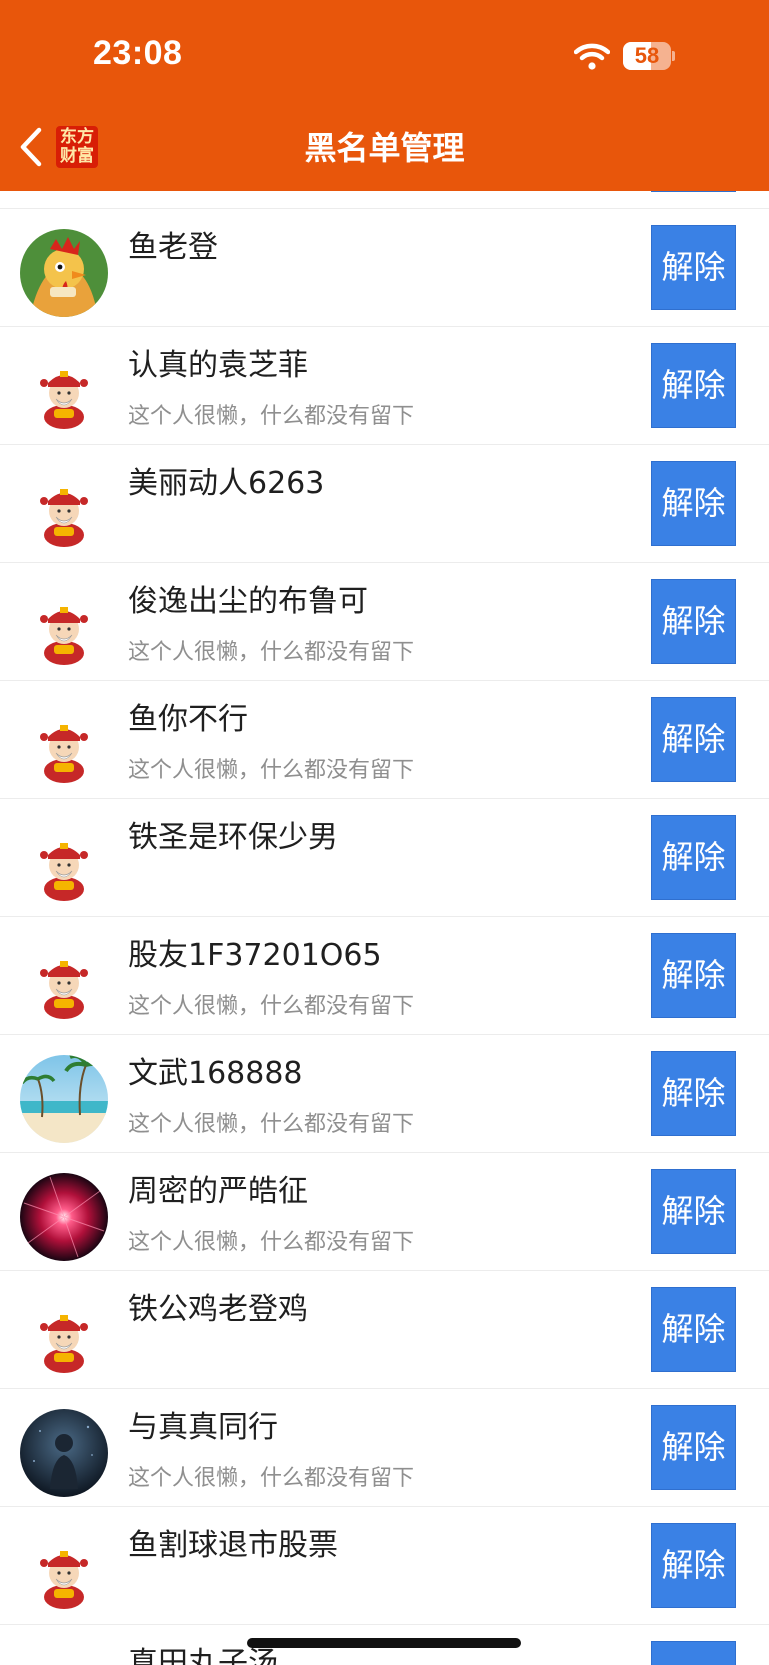 The width and height of the screenshot is (769, 1665). What do you see at coordinates (248, 602) in the screenshot?
I see `user-name: 俊逸出尘的布鲁可` at bounding box center [248, 602].